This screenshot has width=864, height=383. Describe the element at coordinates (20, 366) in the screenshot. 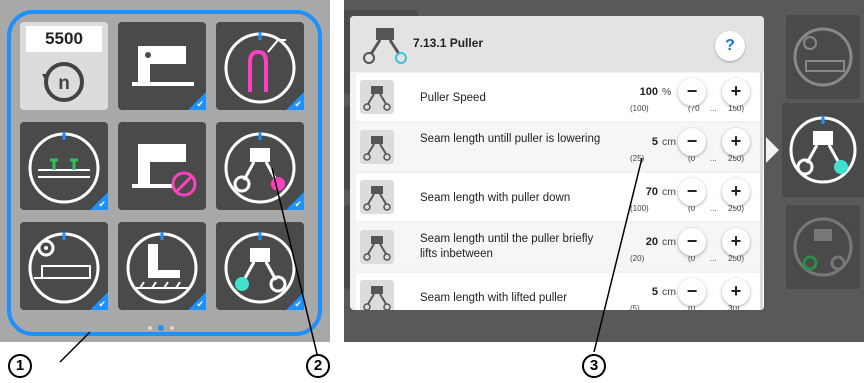

I see `callout-1: 1` at that location.